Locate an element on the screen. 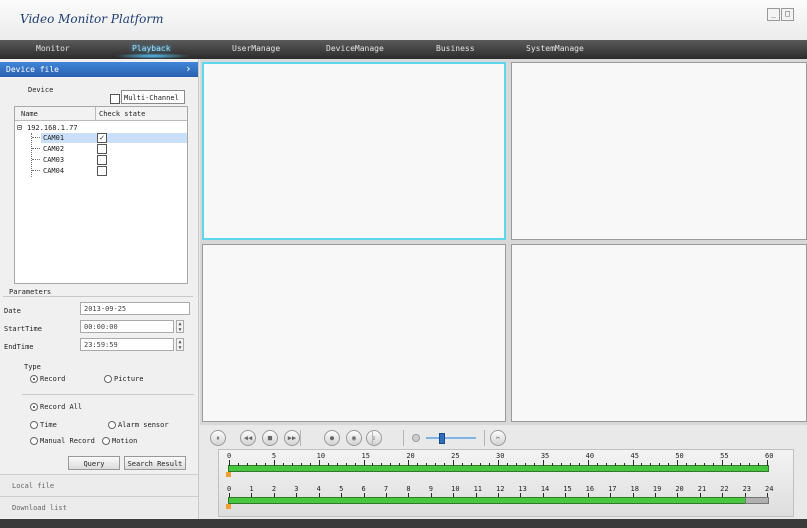 The image size is (807, 528). minute-tick-label: 5 is located at coordinates (274, 456).